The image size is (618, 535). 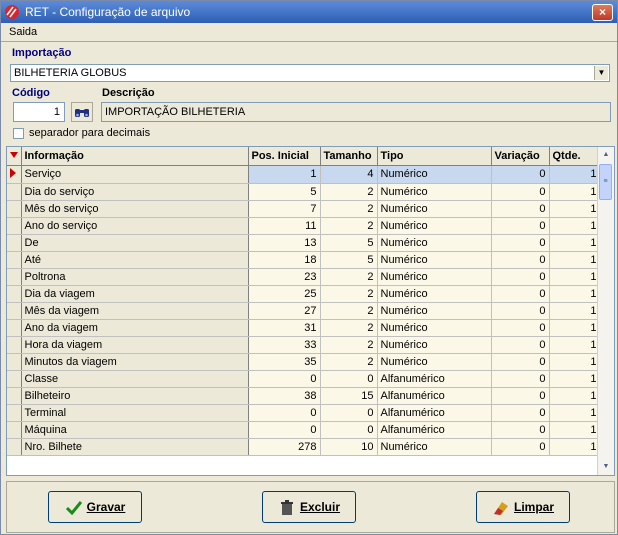 I want to click on table-row: Mês da viagem 27 2 Numérico 0 1, so click(x=304, y=311).